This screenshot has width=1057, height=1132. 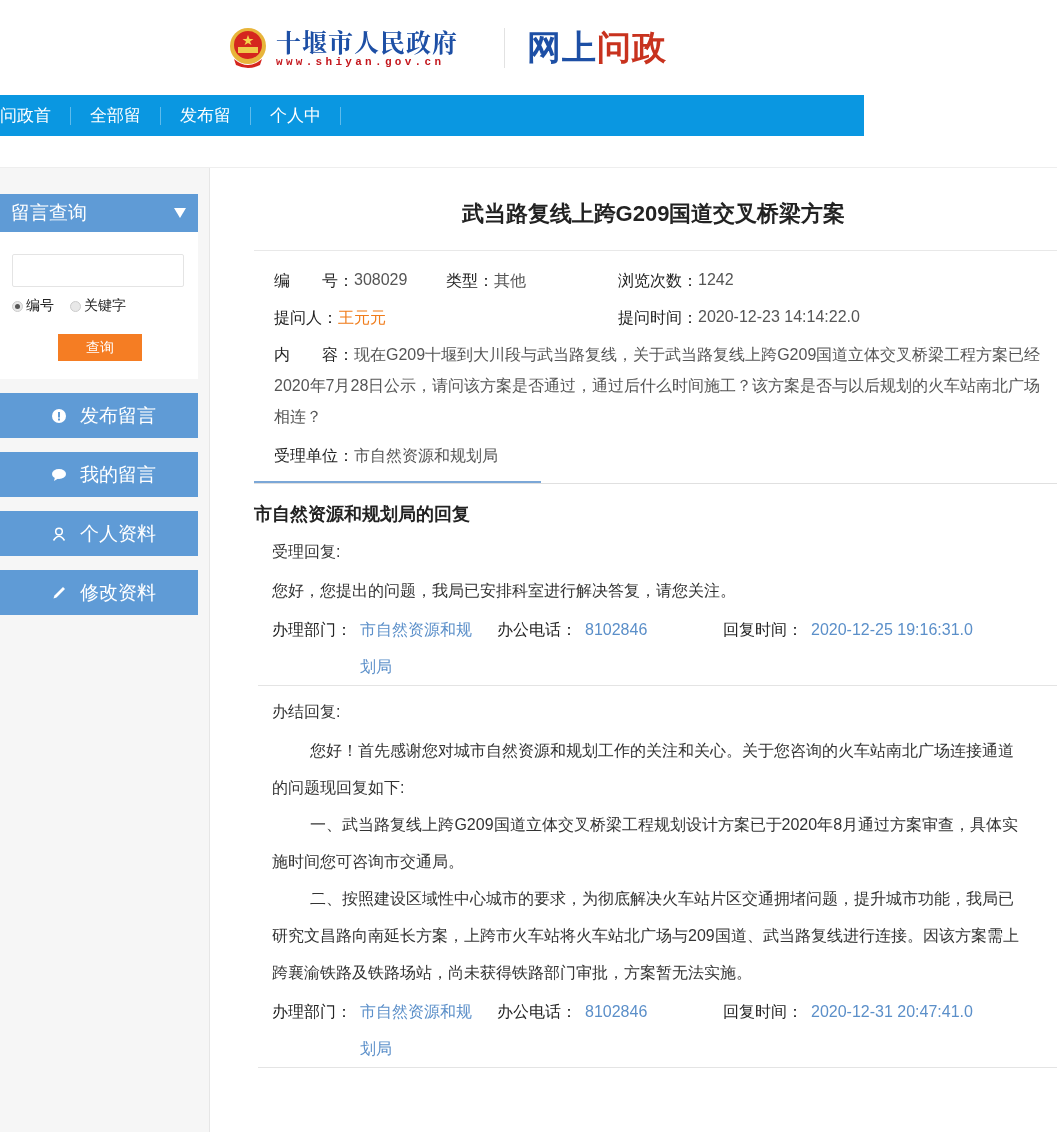 What do you see at coordinates (362, 318) in the screenshot?
I see `asker-name: 王元元` at bounding box center [362, 318].